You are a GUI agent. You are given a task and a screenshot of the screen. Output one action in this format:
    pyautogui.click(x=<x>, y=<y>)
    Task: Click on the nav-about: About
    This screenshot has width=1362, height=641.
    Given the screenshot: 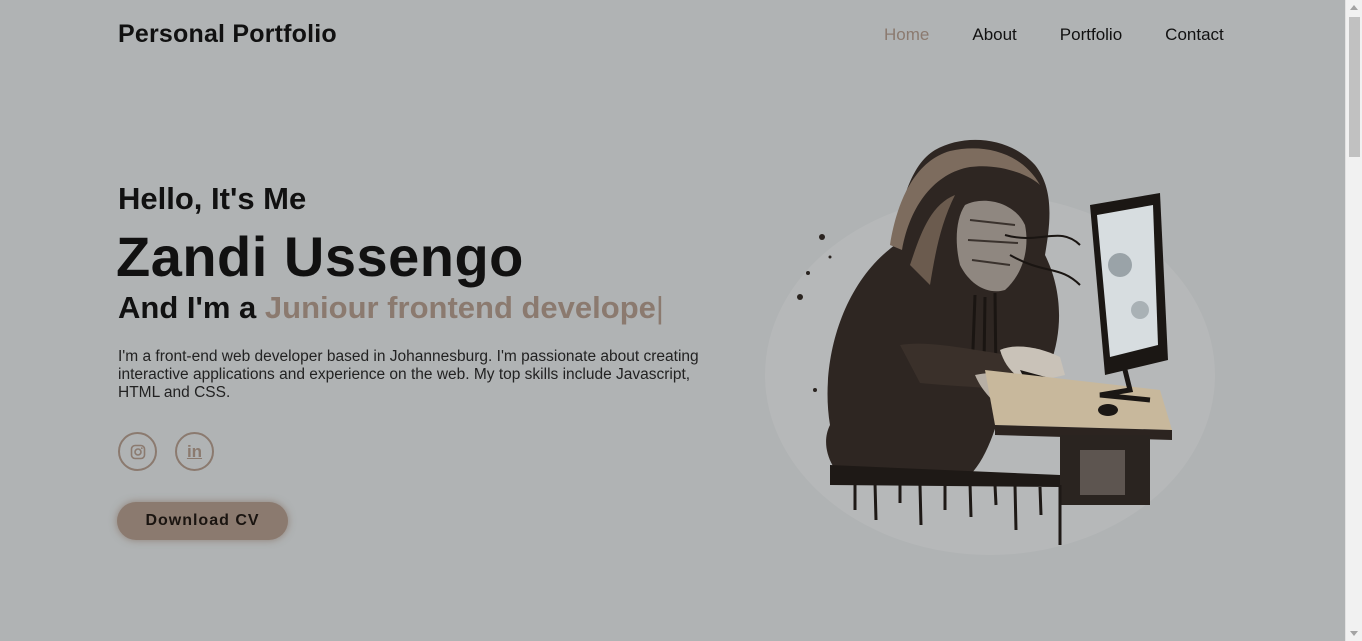 What is the action you would take?
    pyautogui.click(x=994, y=35)
    